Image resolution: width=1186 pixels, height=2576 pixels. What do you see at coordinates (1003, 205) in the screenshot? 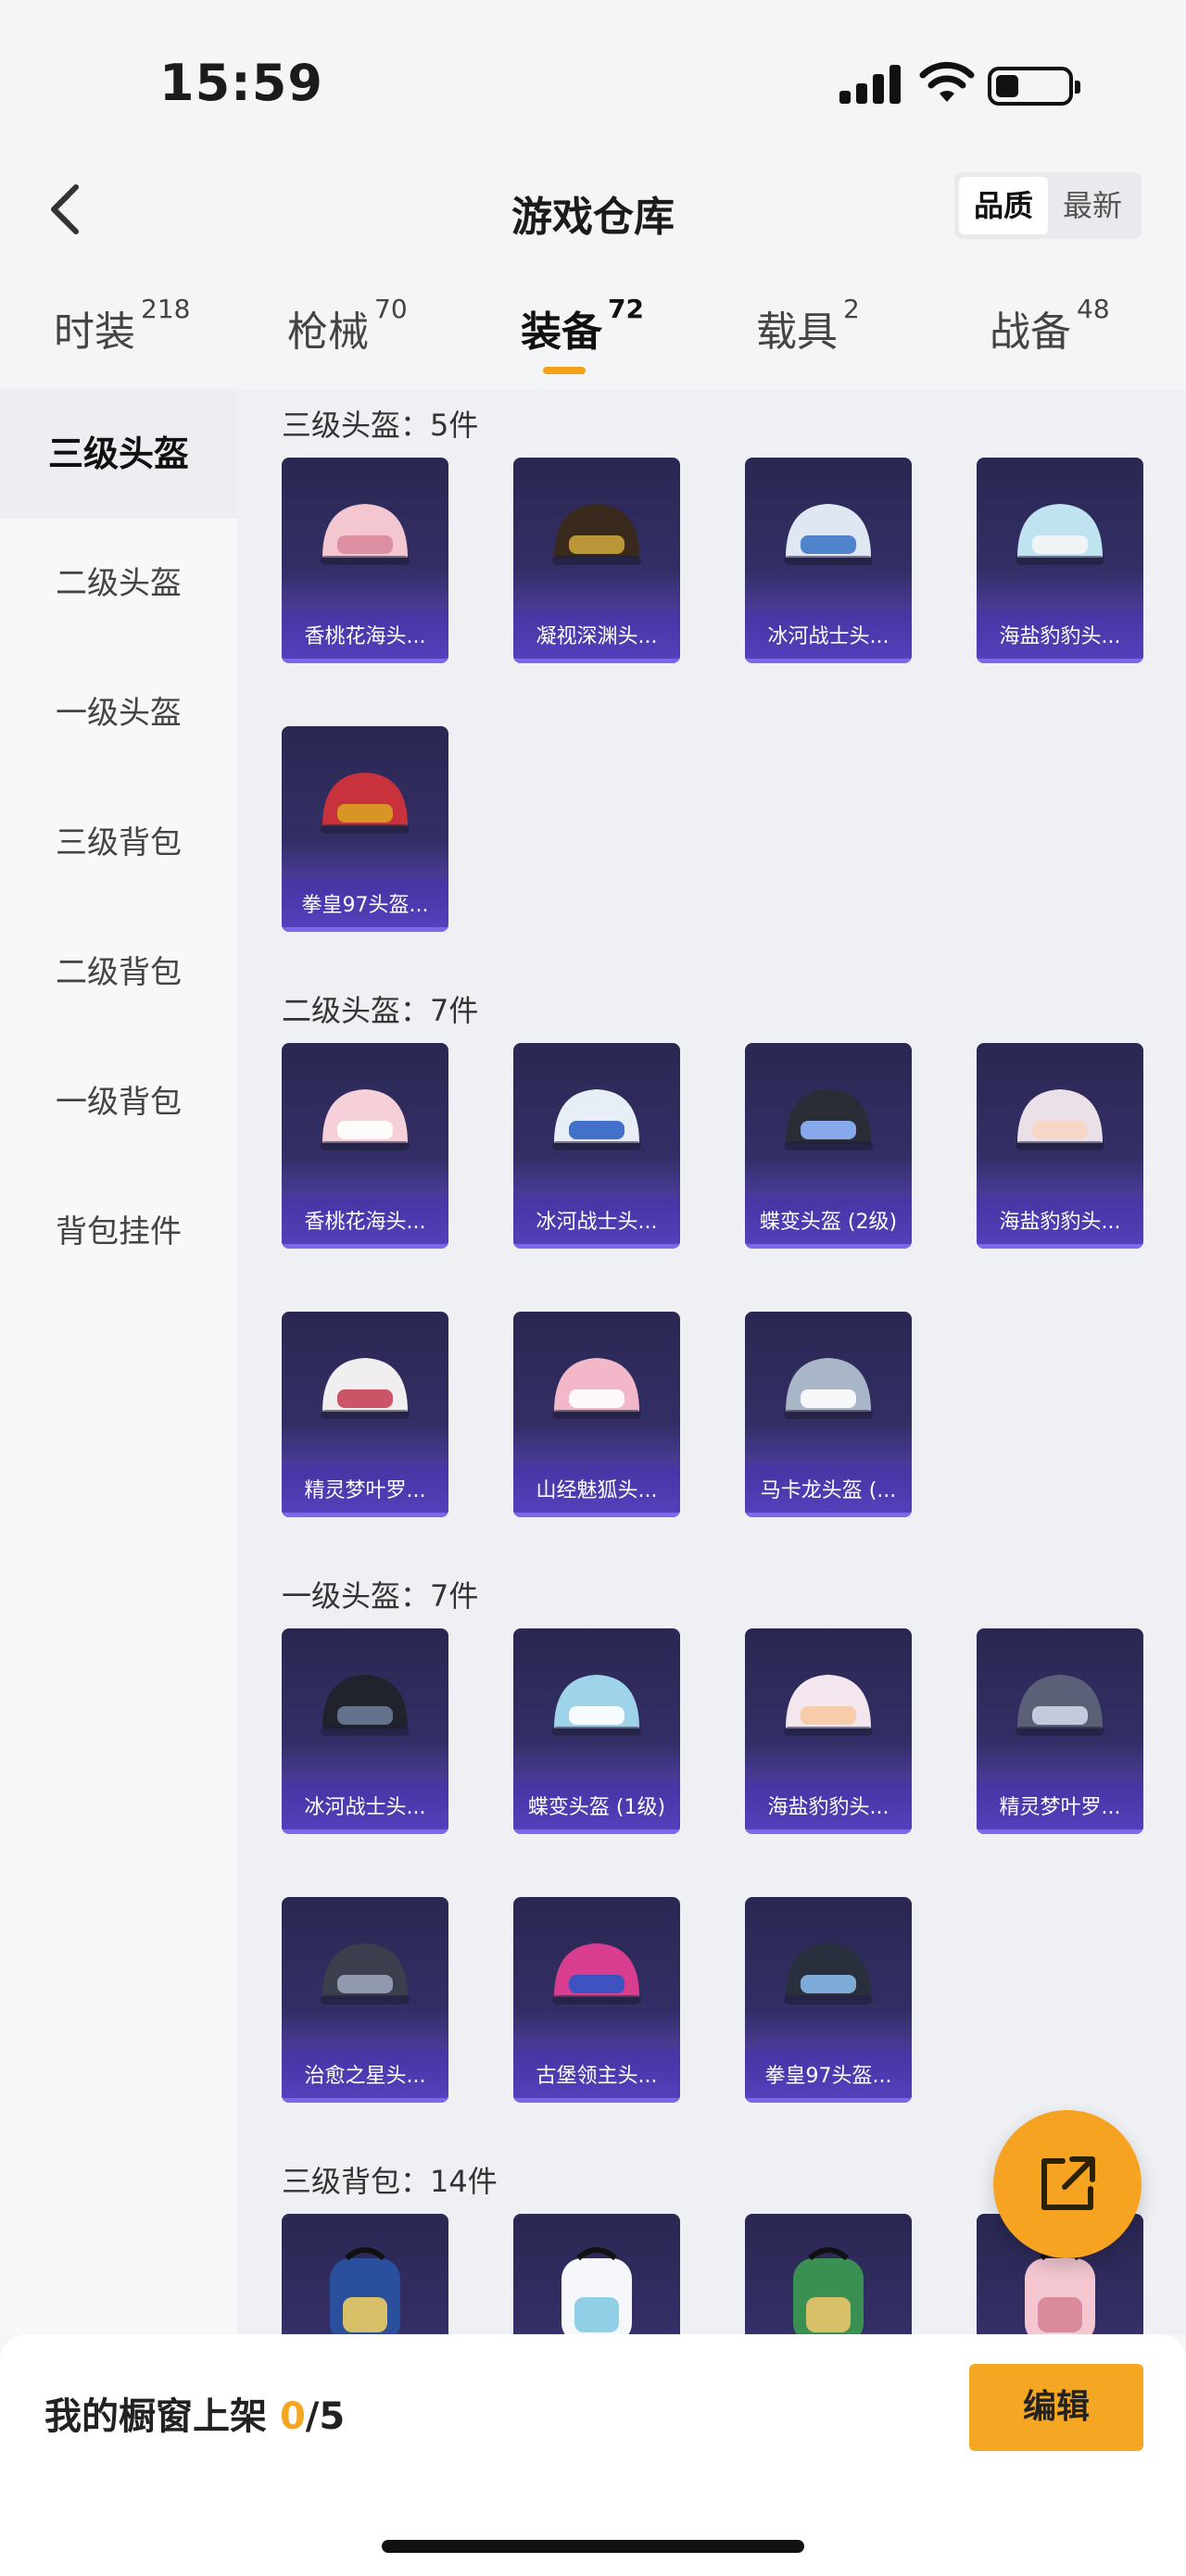
I see `sort-quality-button: 品质` at bounding box center [1003, 205].